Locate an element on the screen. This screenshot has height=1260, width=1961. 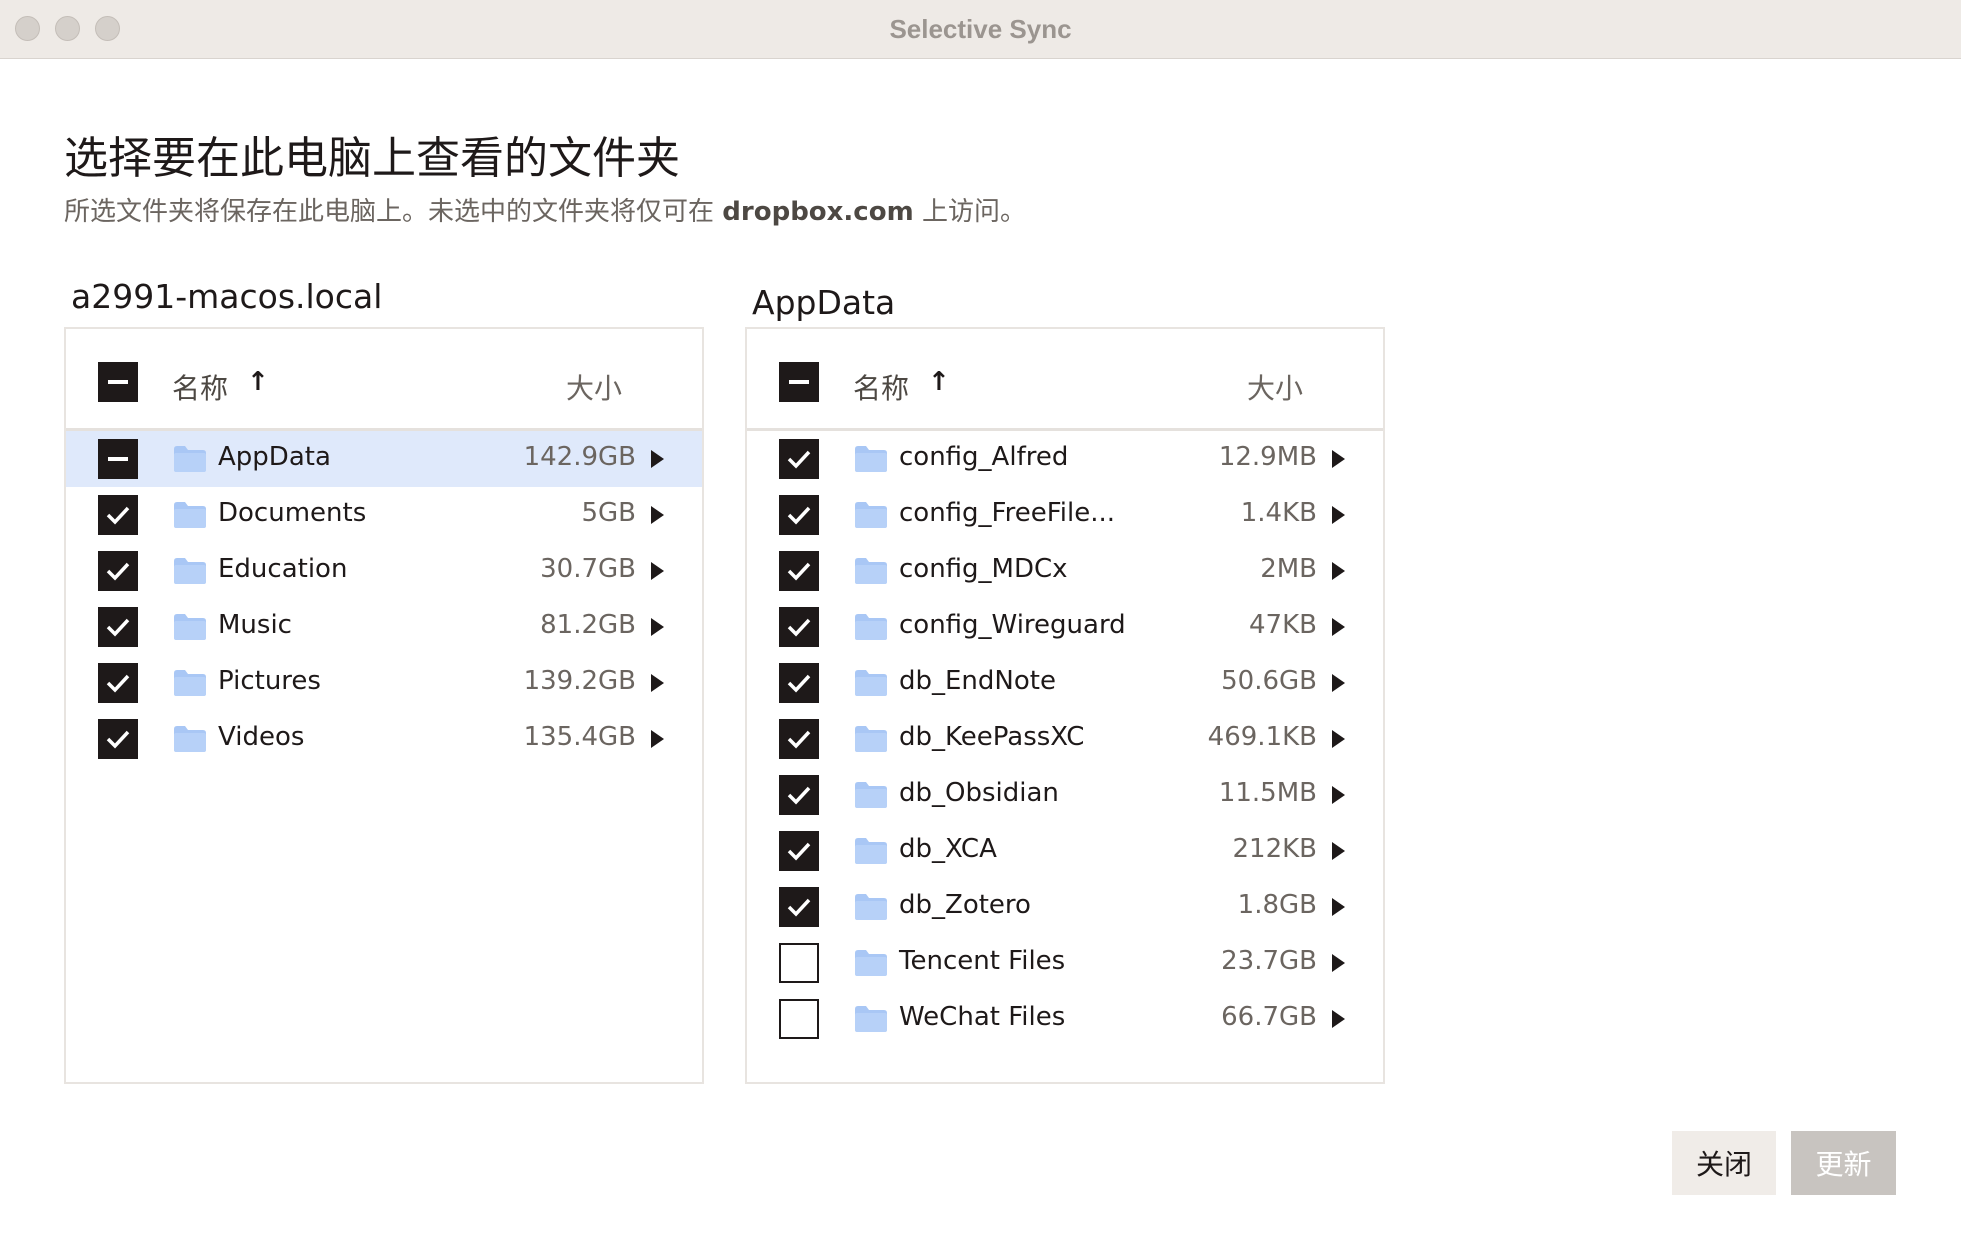
folder-row: config_MDCx 2MB is located at coordinates (1065, 571).